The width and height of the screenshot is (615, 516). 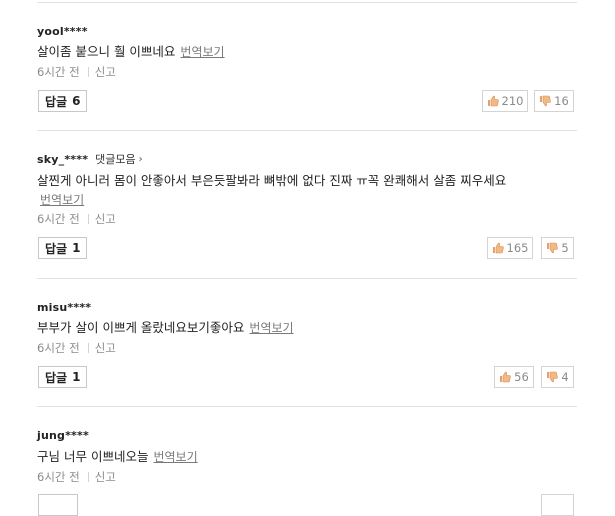 What do you see at coordinates (565, 377) in the screenshot?
I see `dislike-count: 4` at bounding box center [565, 377].